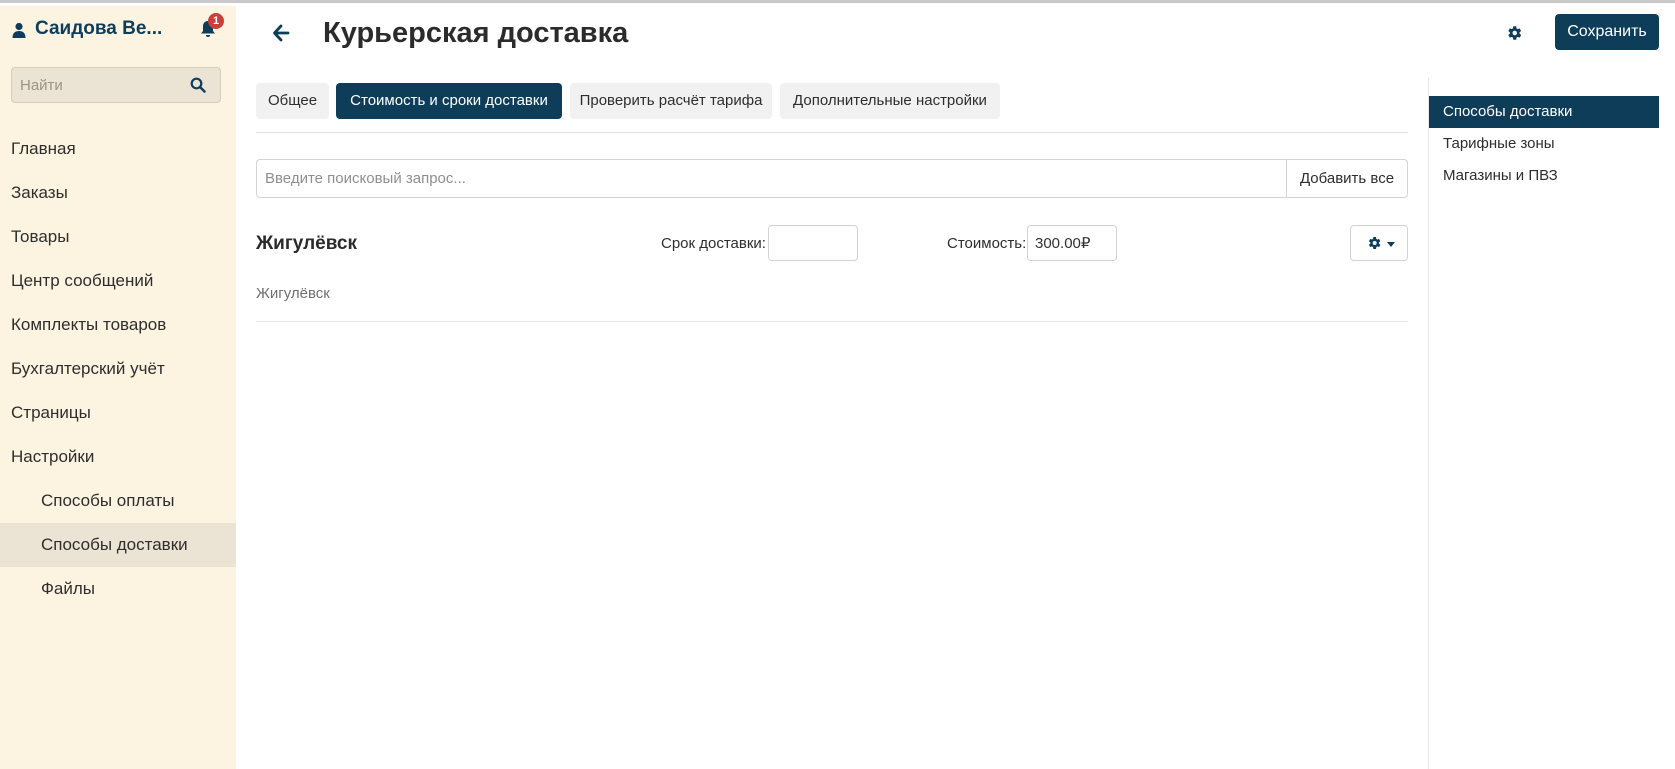  Describe the element at coordinates (118, 589) in the screenshot. I see `sidebar-item: Файлы` at that location.